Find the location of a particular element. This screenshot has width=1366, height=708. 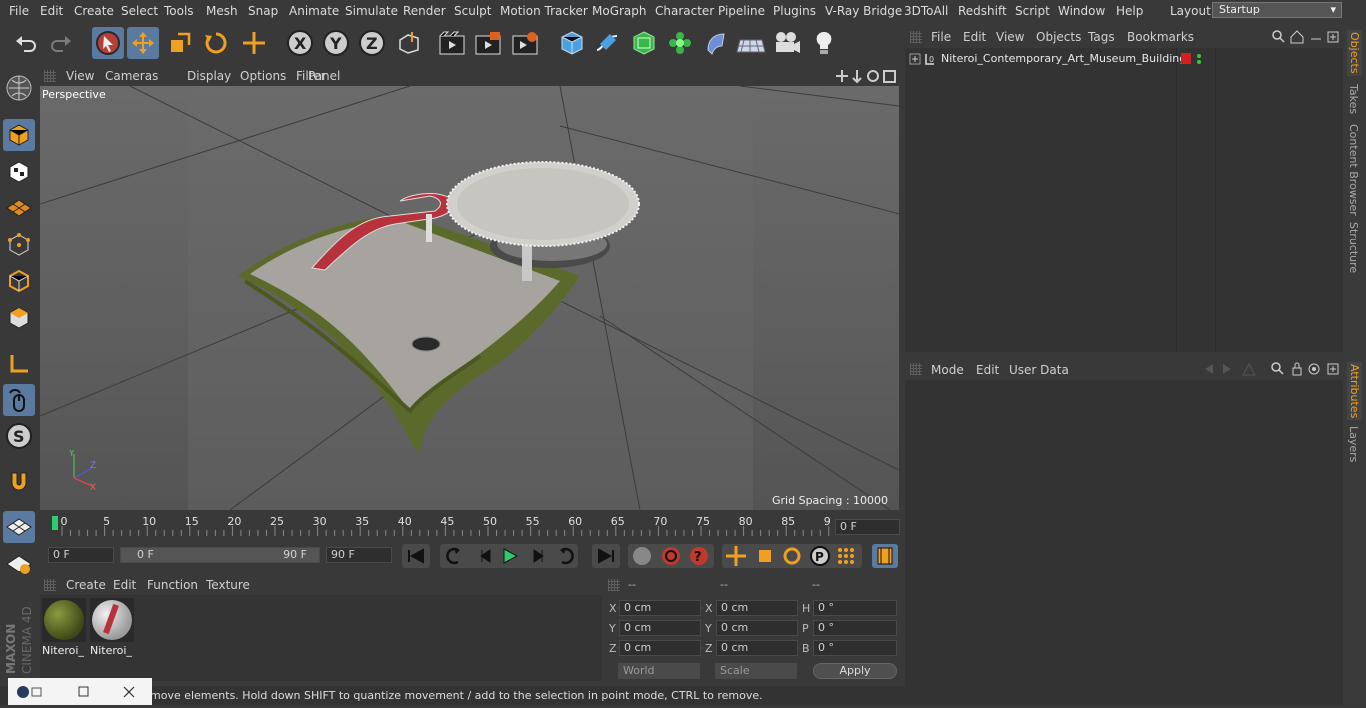

menu-animate: Animate is located at coordinates (314, 11).